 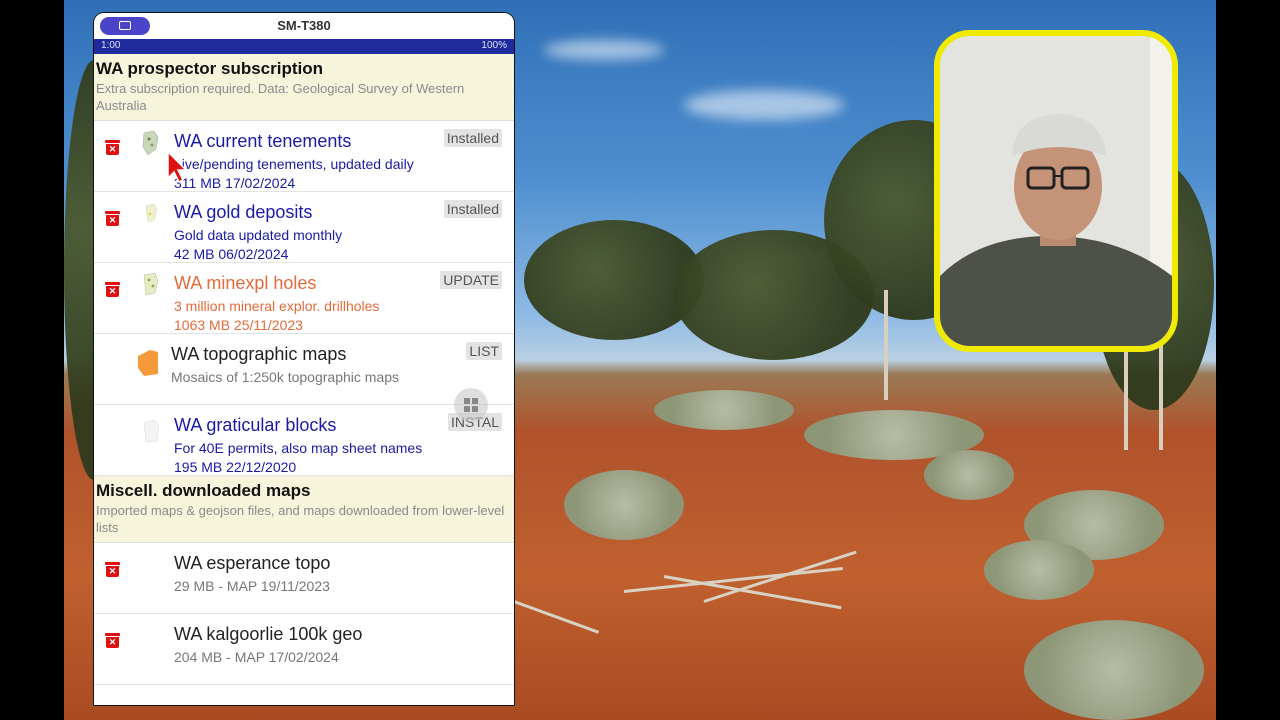 I want to click on item-meta: 311 MB 17/02/2024, so click(x=235, y=183).